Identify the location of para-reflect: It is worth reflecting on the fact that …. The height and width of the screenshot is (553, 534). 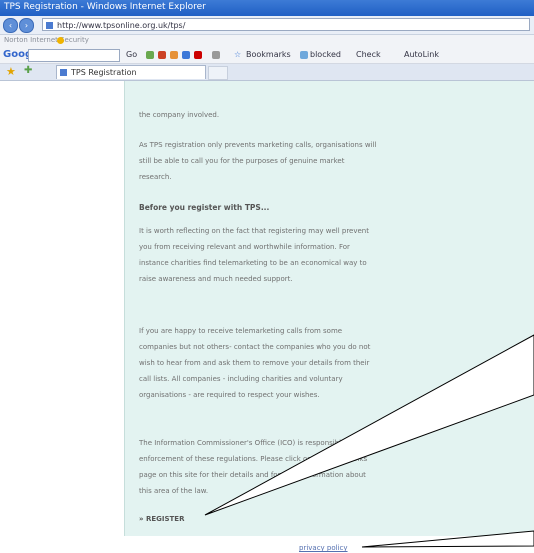
(254, 255).